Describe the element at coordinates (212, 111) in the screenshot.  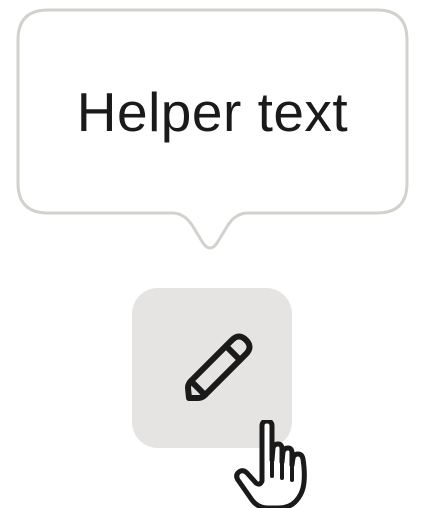
I see `tooltip-text: Helper text` at that location.